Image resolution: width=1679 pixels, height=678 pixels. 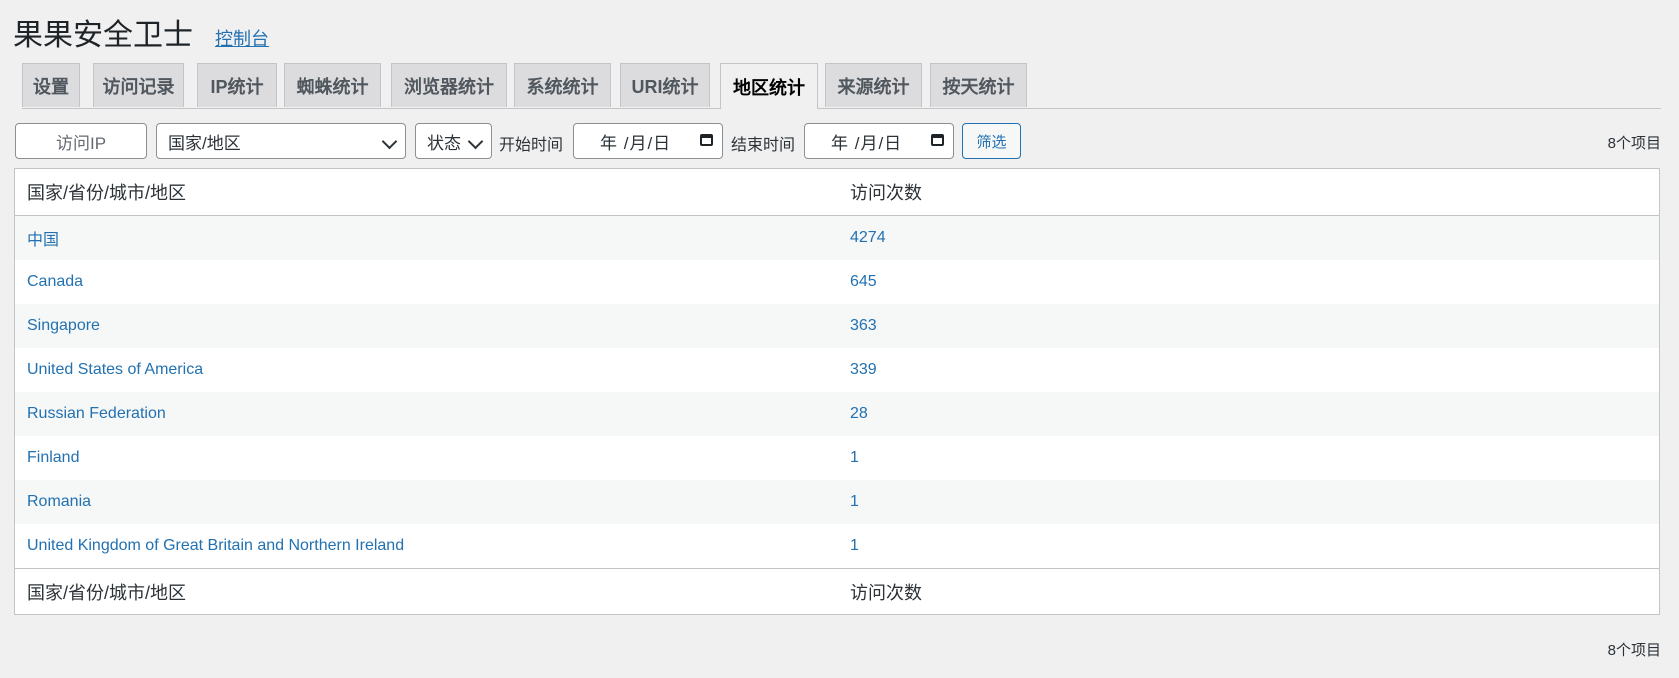 I want to click on table-row: Finland 1, so click(x=837, y=458).